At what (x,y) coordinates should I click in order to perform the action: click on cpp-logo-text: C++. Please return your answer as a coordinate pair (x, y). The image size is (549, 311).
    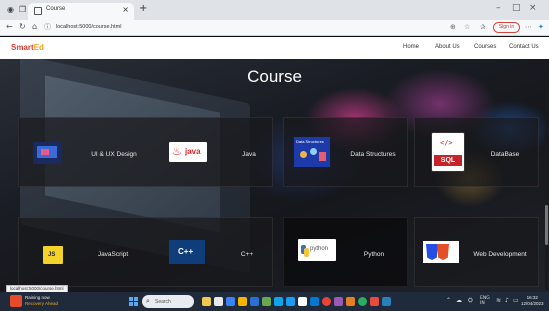
    Looking at the image, I should click on (186, 251).